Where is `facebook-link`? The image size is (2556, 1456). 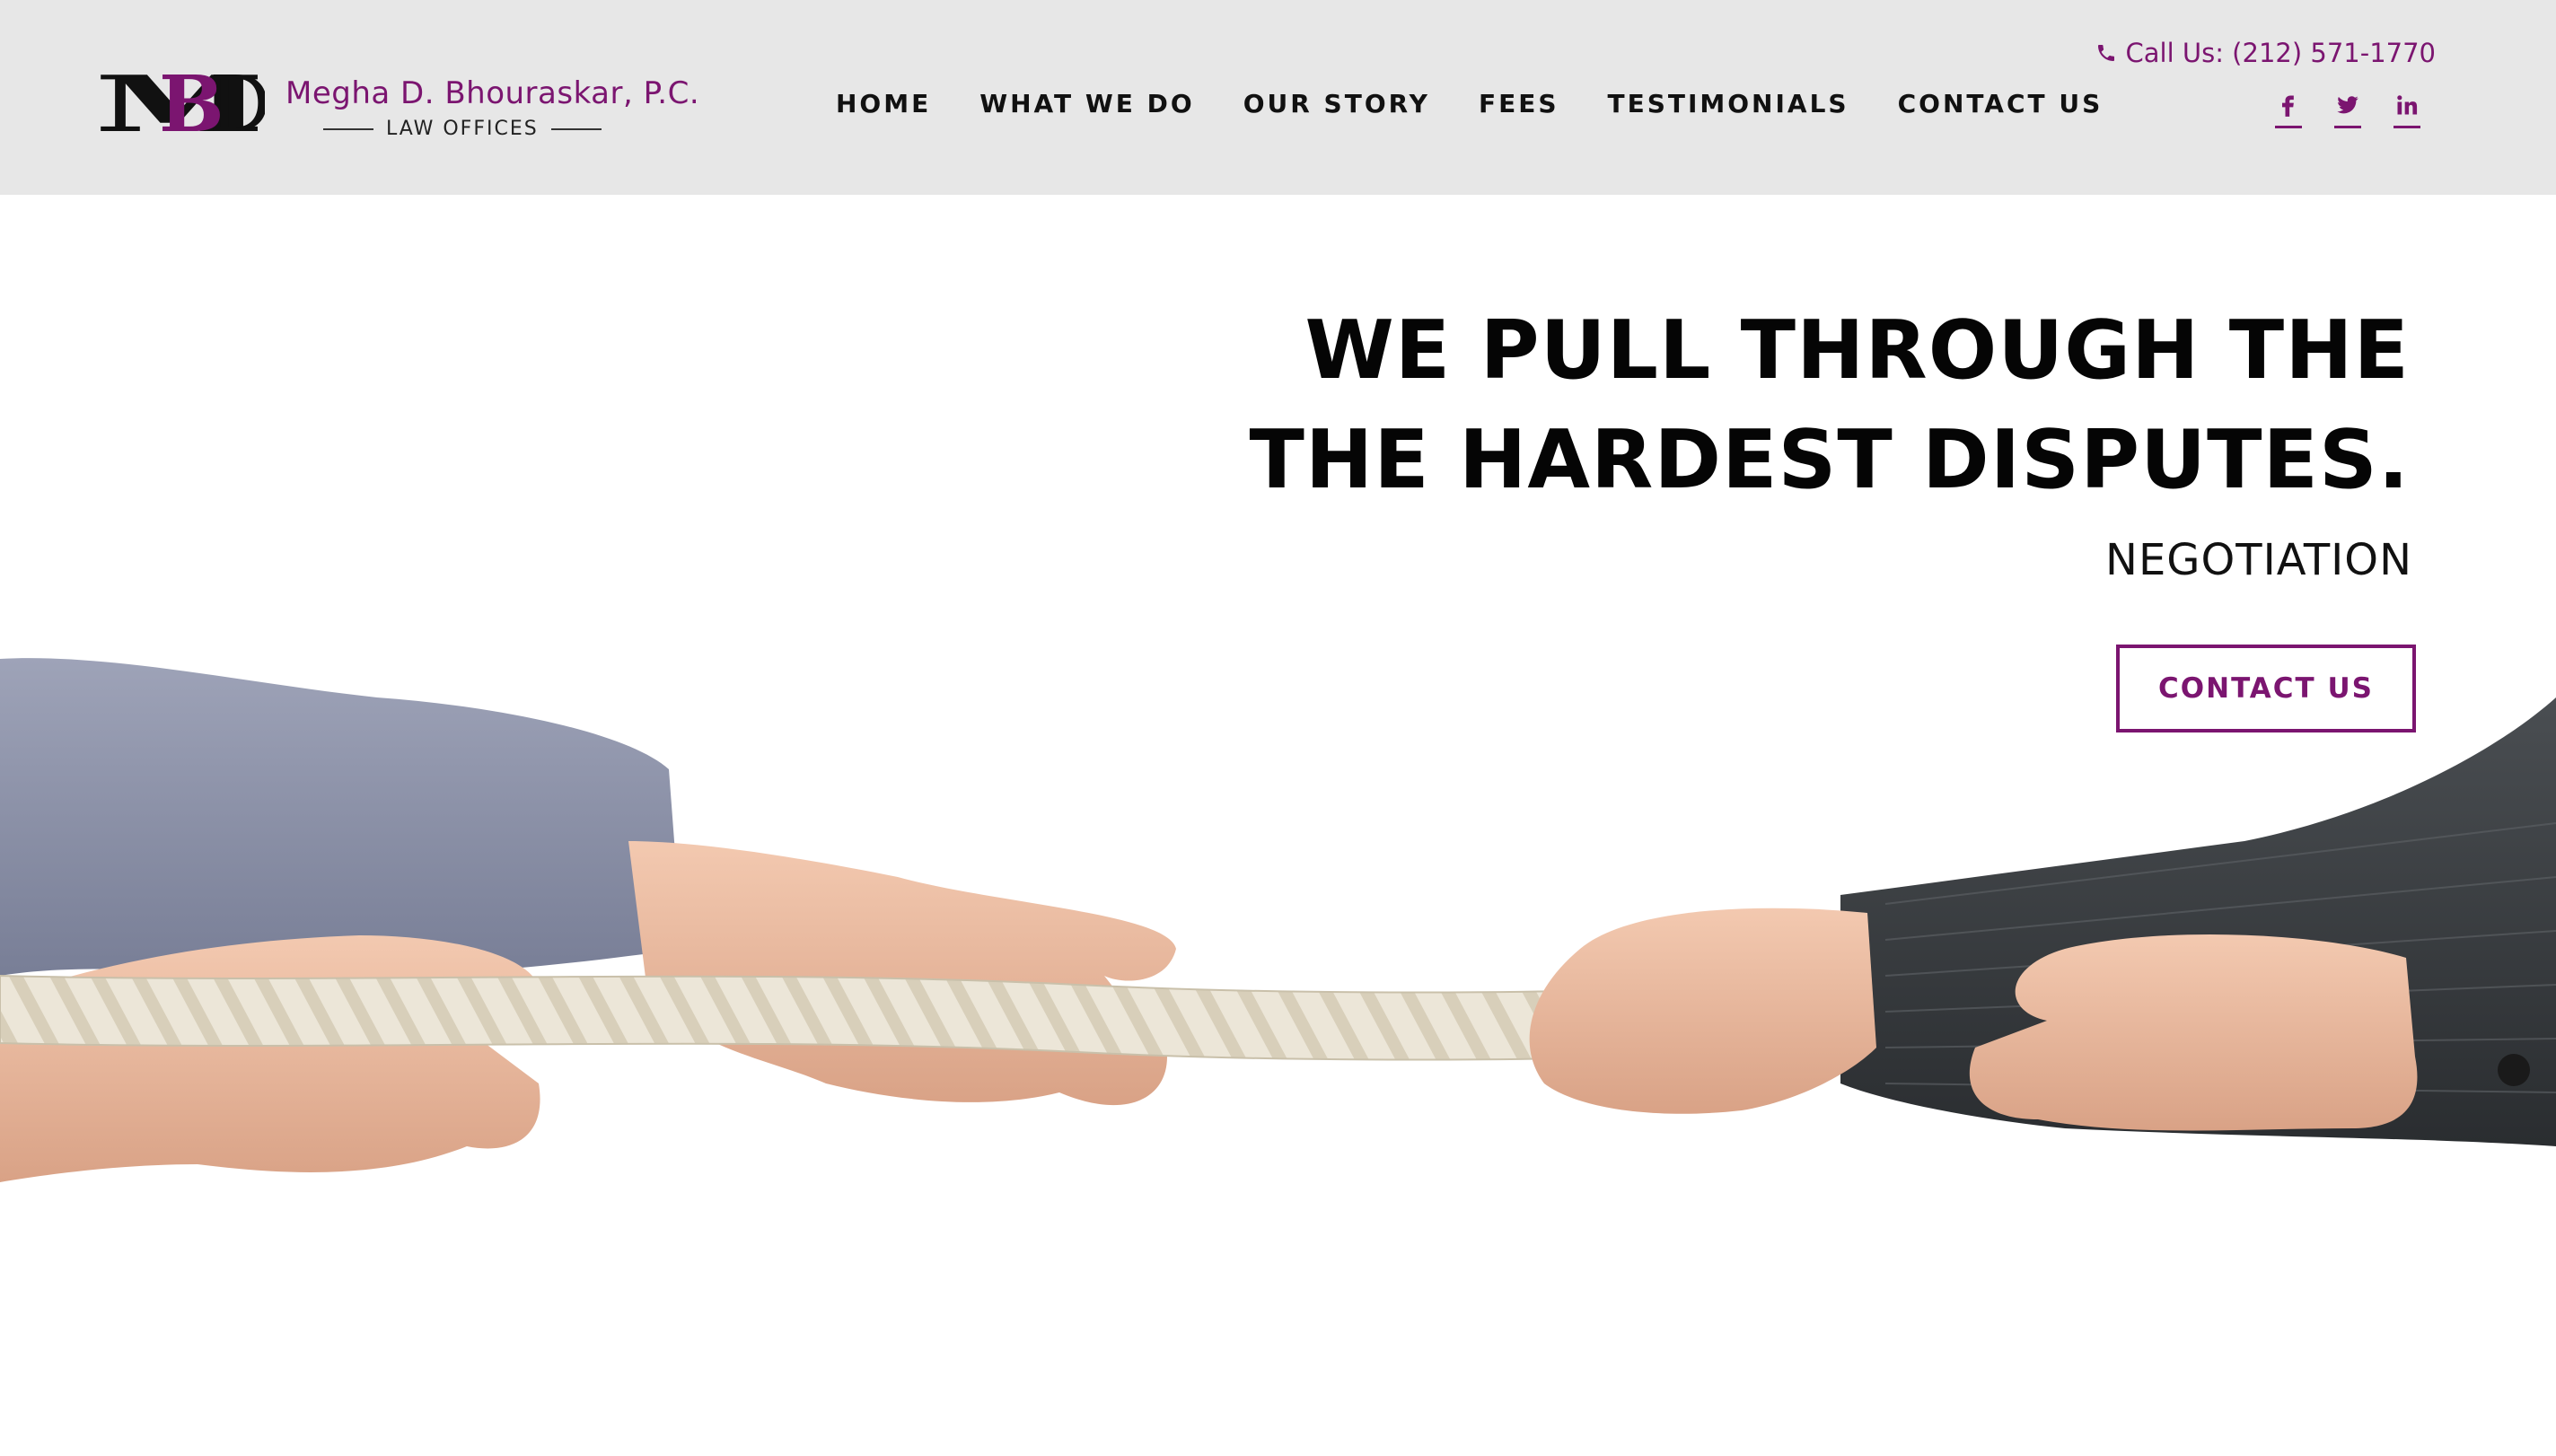 facebook-link is located at coordinates (2289, 110).